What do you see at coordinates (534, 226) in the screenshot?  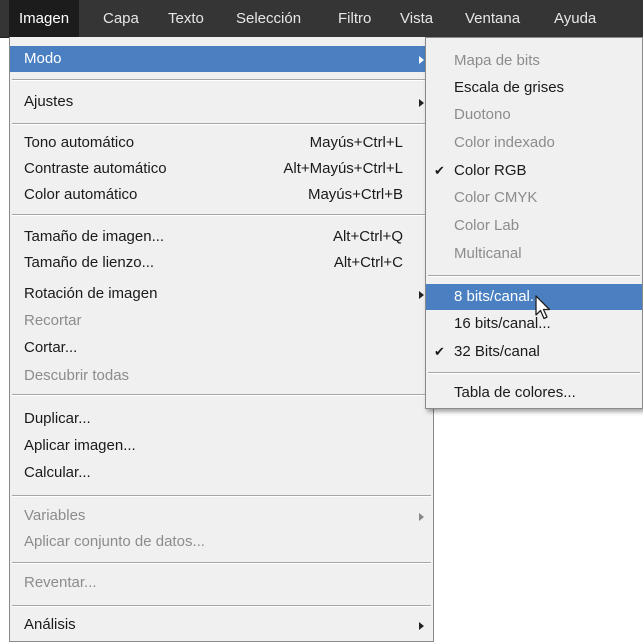 I see `submenu-item-lab-color: Color Lab` at bounding box center [534, 226].